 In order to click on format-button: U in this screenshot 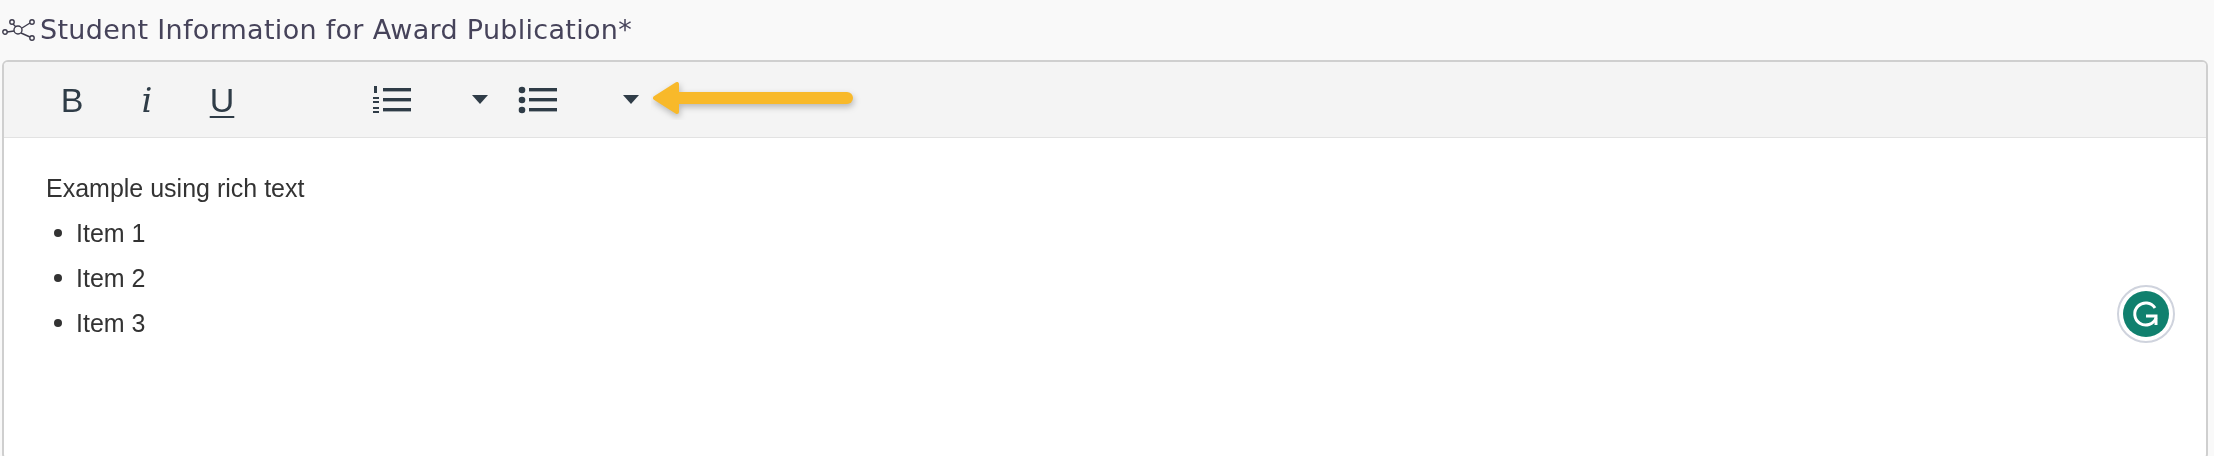, I will do `click(222, 99)`.